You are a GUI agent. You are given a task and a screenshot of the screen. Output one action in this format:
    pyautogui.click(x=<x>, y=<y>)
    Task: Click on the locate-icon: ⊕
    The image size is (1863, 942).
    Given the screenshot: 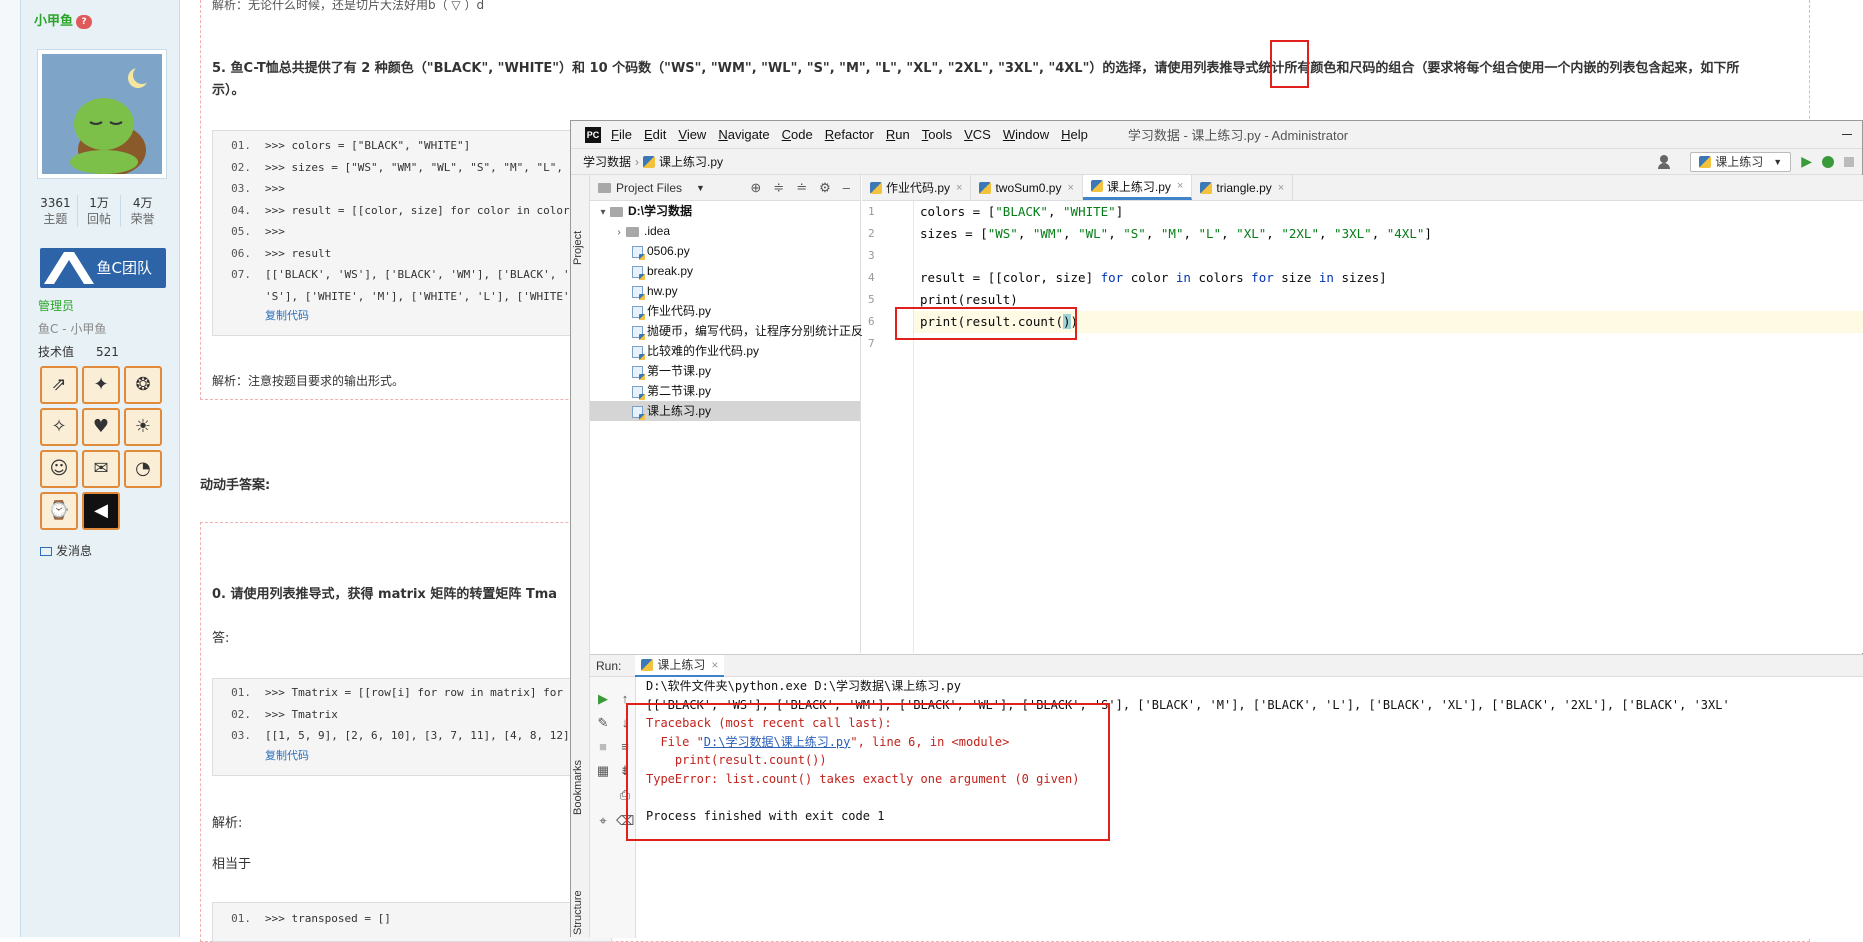 What is the action you would take?
    pyautogui.click(x=755, y=188)
    